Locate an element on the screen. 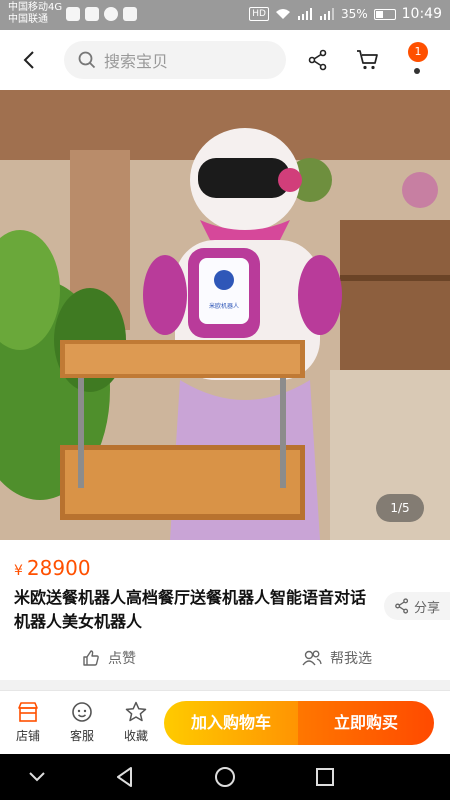 The width and height of the screenshot is (450, 800). help-choose-label: 帮我选 is located at coordinates (351, 659).